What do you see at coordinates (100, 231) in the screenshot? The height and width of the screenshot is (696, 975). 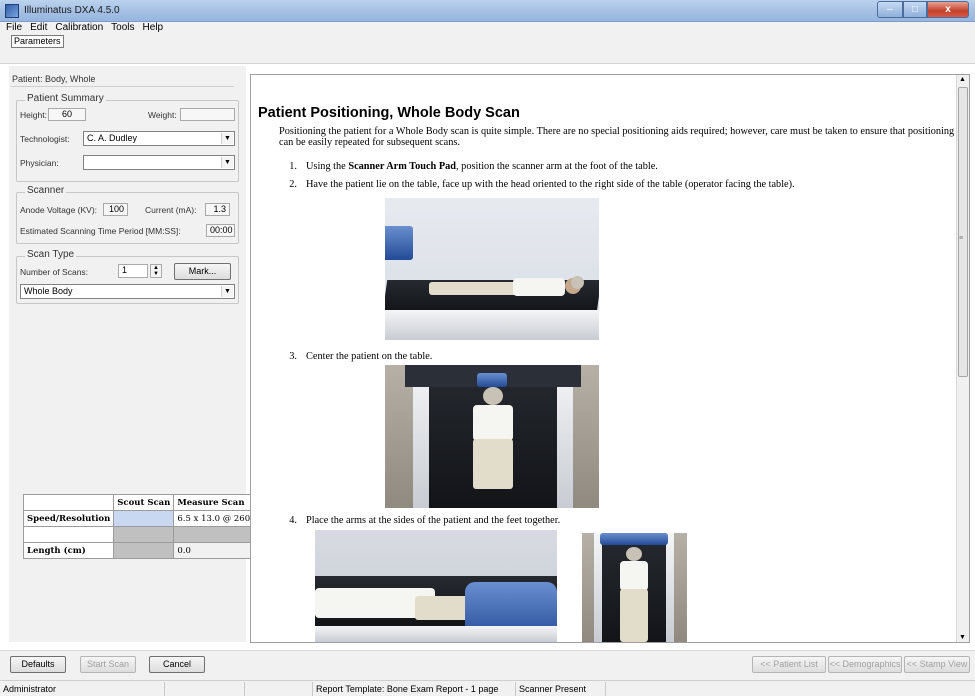 I see `scan-time-label: Estimated Scanning Time Period [MM:SS]:` at bounding box center [100, 231].